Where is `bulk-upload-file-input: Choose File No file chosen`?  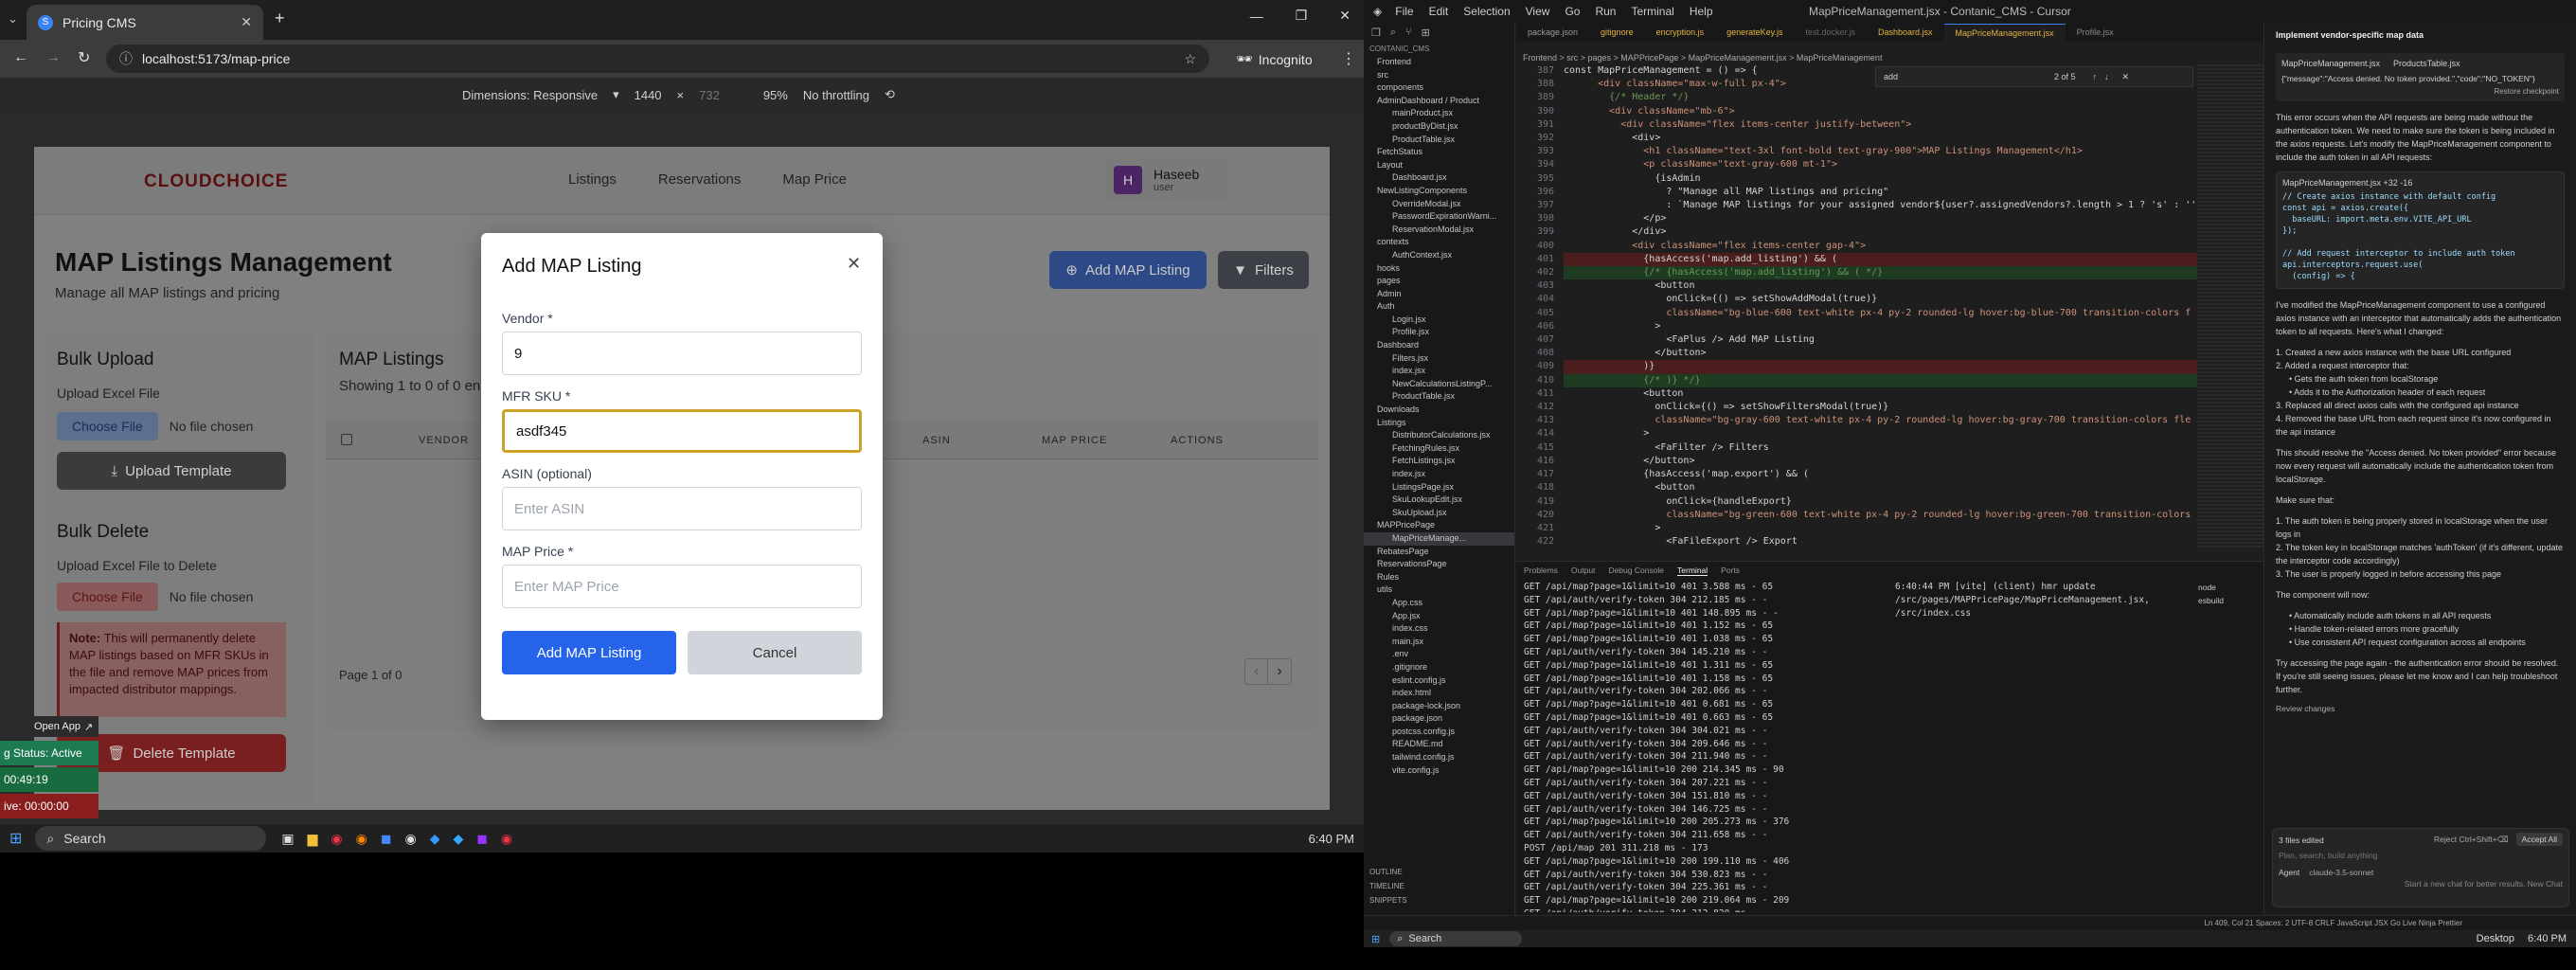
bulk-upload-file-input: Choose File No file chosen is located at coordinates (155, 426).